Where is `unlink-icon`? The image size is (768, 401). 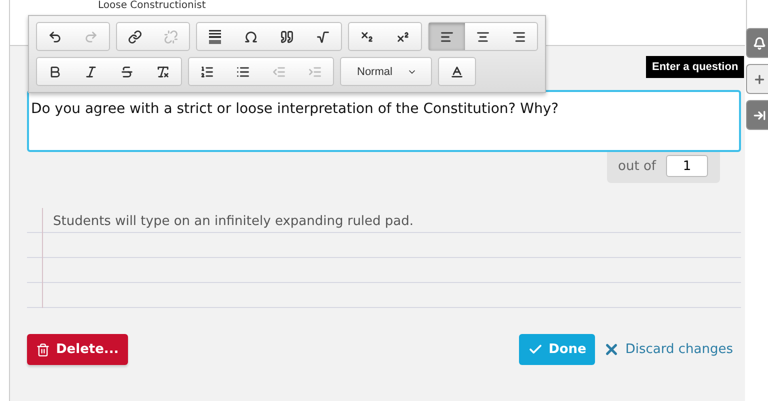 unlink-icon is located at coordinates (171, 37).